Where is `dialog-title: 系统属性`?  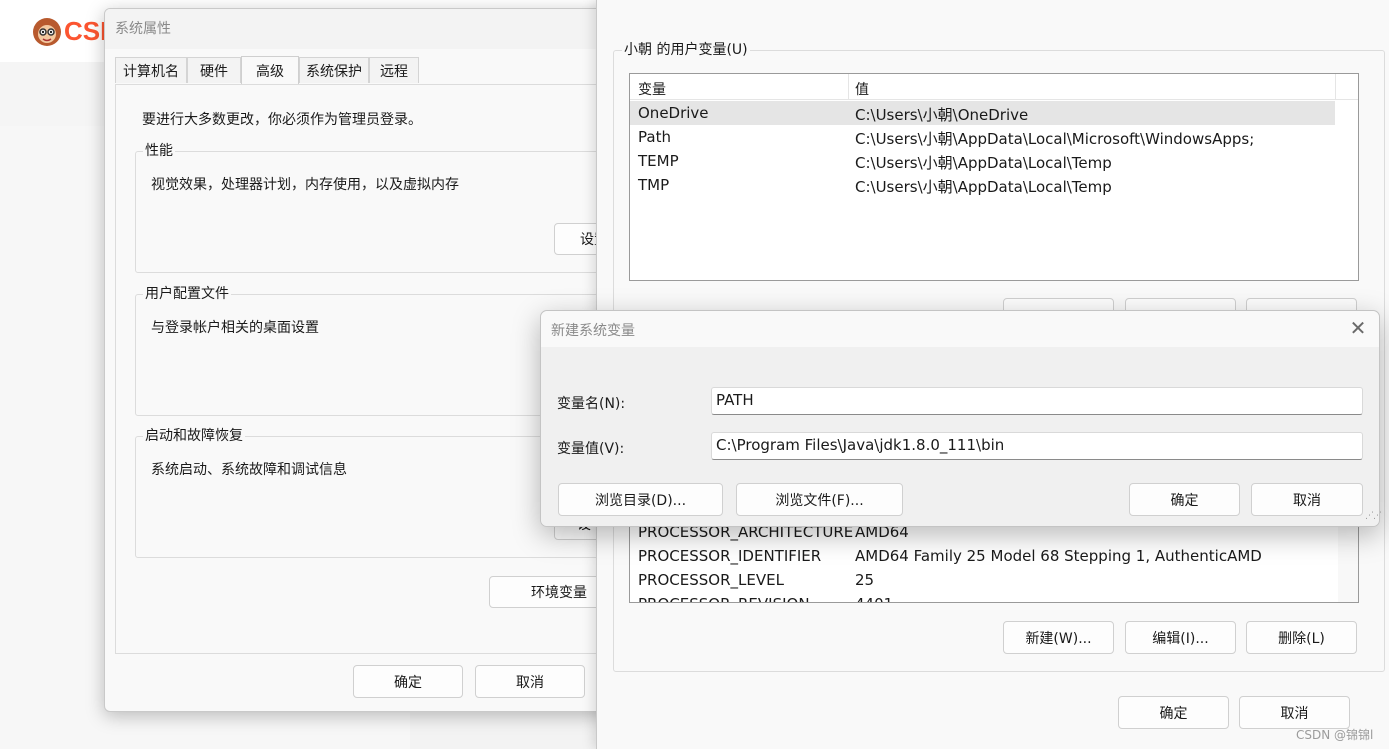
dialog-title: 系统属性 is located at coordinates (143, 29).